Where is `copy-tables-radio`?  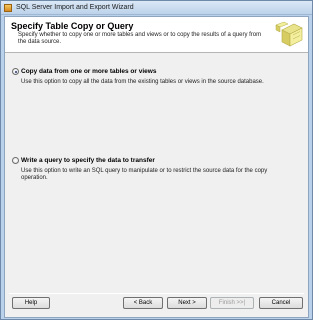
copy-tables-radio is located at coordinates (15, 71).